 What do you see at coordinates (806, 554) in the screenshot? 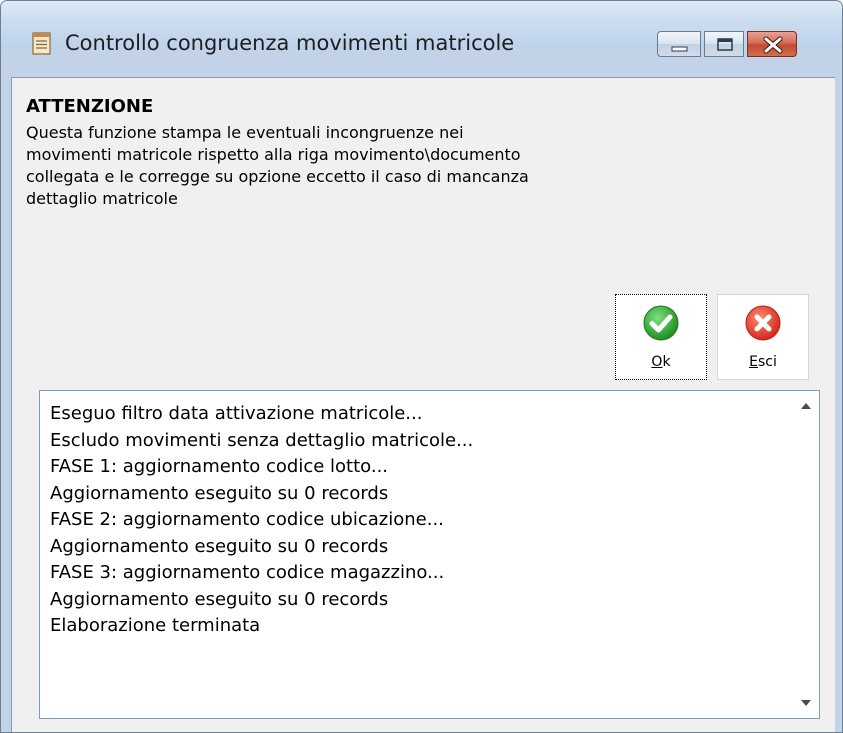
I see `vertical-scrollbar` at bounding box center [806, 554].